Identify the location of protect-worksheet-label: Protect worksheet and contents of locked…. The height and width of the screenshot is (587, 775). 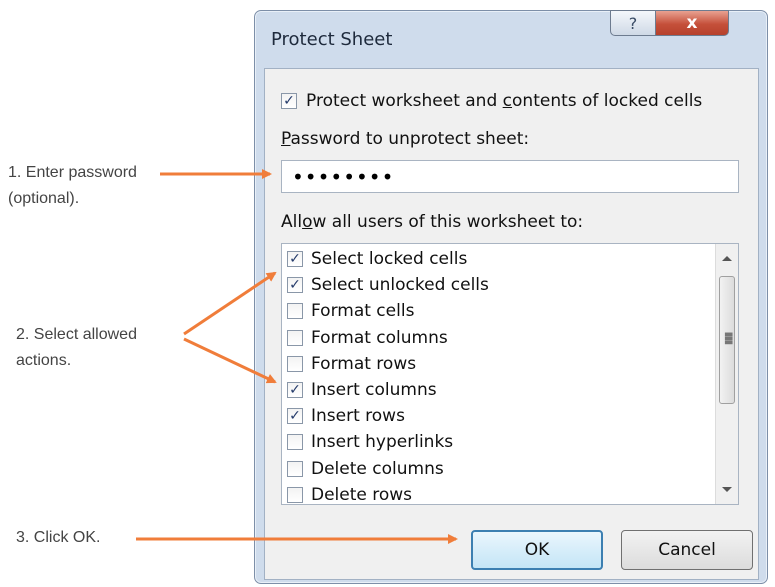
(504, 101).